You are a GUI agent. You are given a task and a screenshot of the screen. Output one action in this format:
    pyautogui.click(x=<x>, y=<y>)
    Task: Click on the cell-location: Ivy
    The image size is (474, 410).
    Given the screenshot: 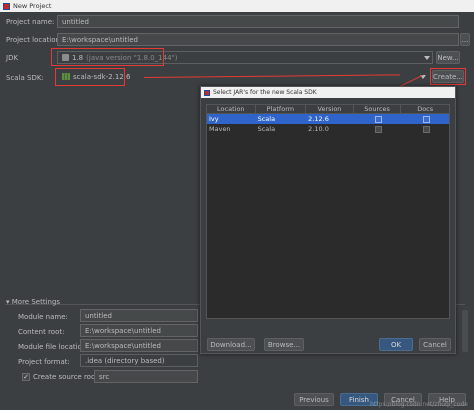 What is the action you would take?
    pyautogui.click(x=214, y=119)
    